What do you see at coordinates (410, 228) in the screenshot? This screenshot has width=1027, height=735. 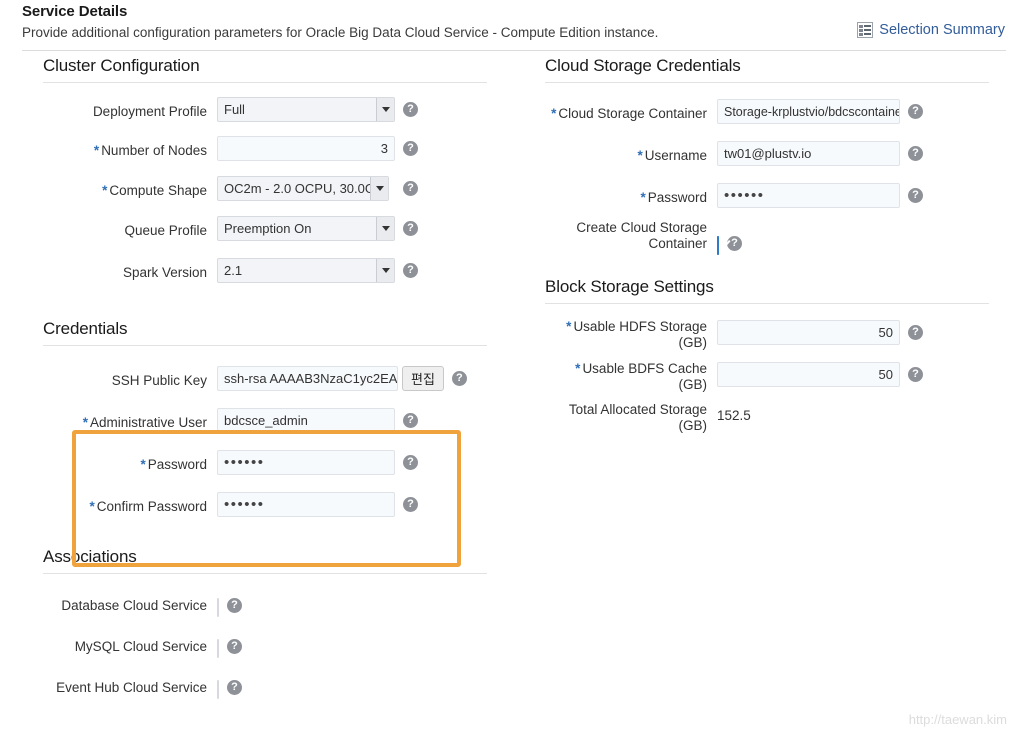 I see `help-icon-queue-profile: ?` at bounding box center [410, 228].